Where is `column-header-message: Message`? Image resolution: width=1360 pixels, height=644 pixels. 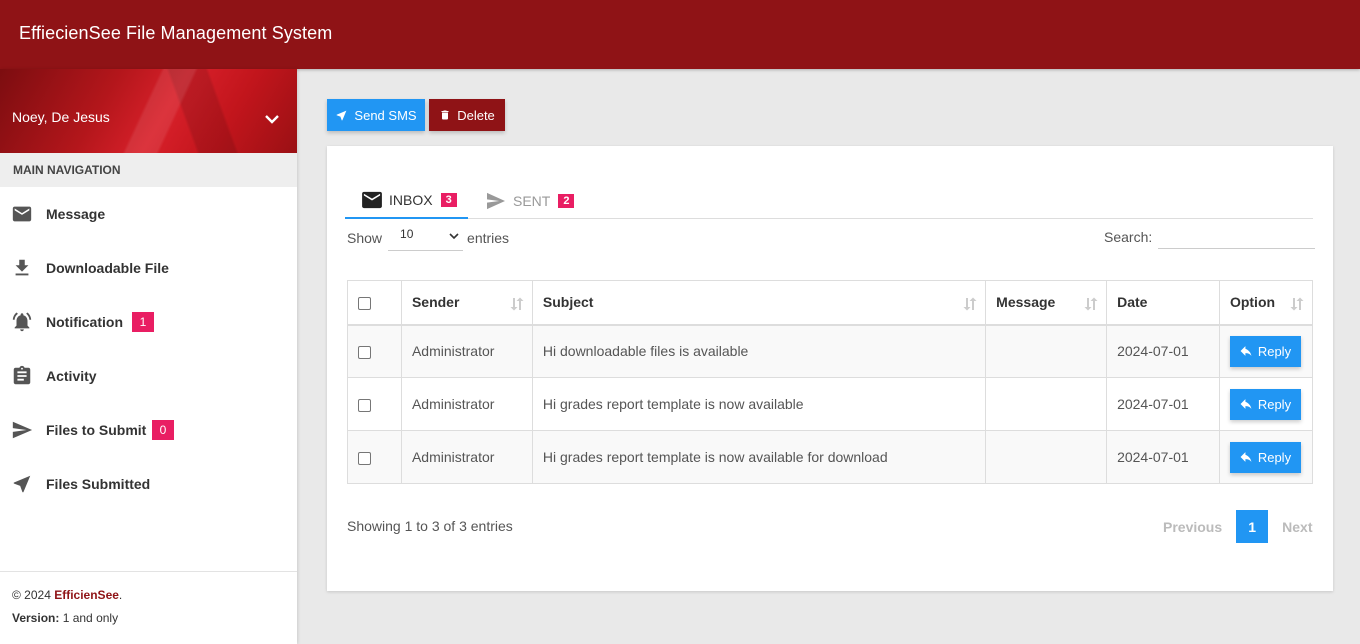
column-header-message: Message is located at coordinates (1046, 303).